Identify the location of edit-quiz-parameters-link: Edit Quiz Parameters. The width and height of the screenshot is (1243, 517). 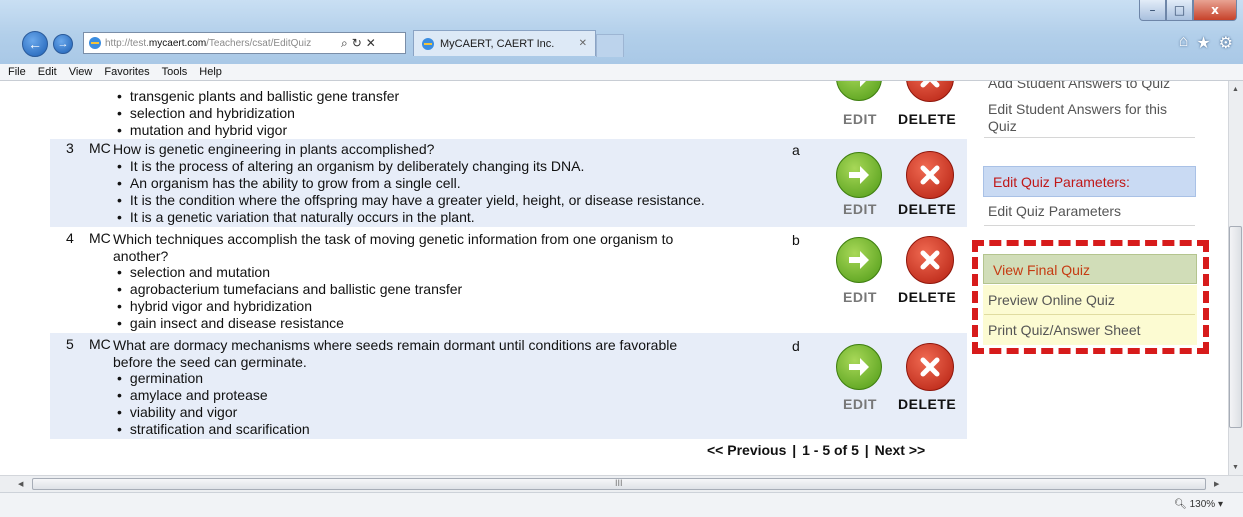
(1054, 211).